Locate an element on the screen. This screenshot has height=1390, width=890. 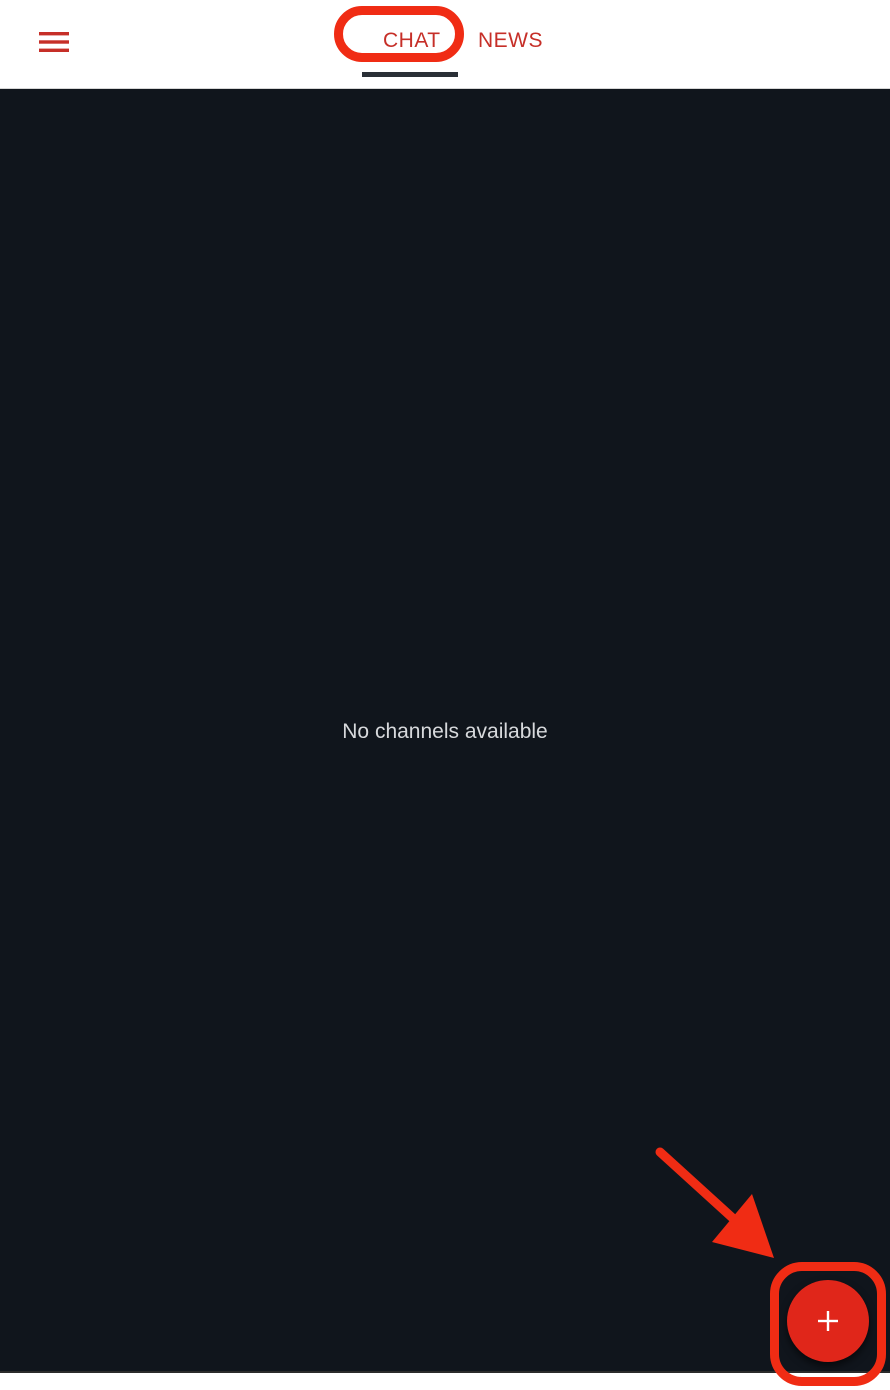
add-channel-button is located at coordinates (828, 1321).